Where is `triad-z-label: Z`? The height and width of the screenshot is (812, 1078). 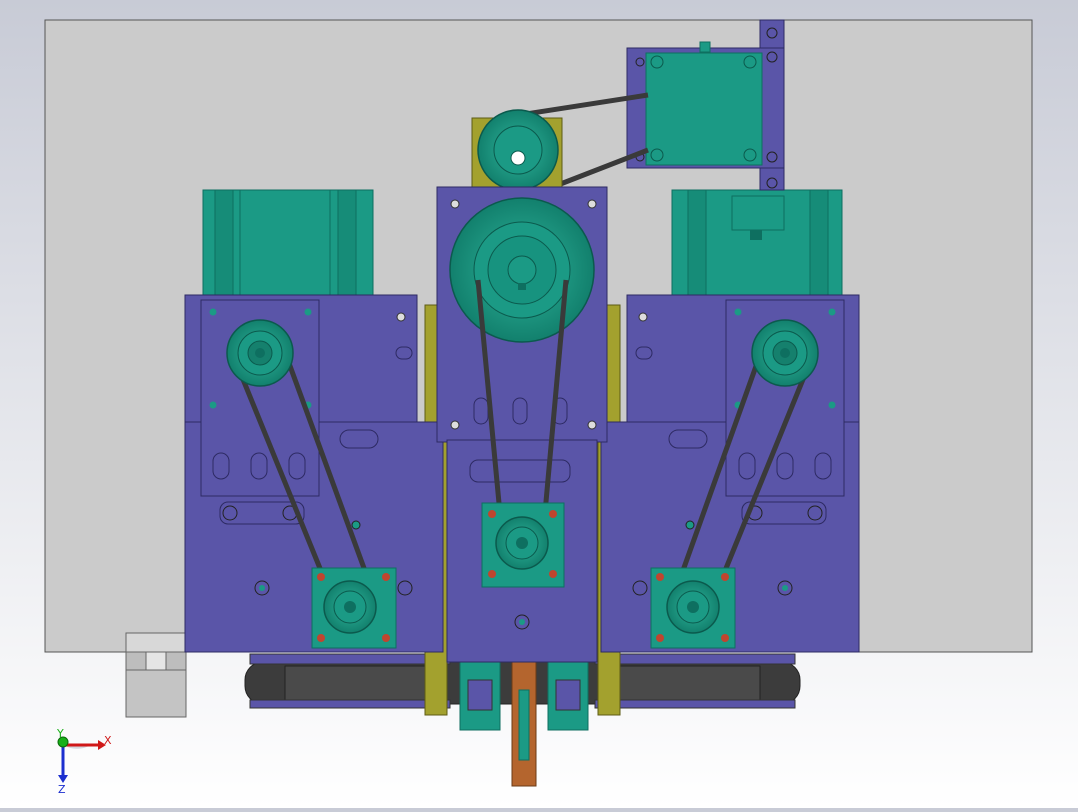 triad-z-label: Z is located at coordinates (62, 789).